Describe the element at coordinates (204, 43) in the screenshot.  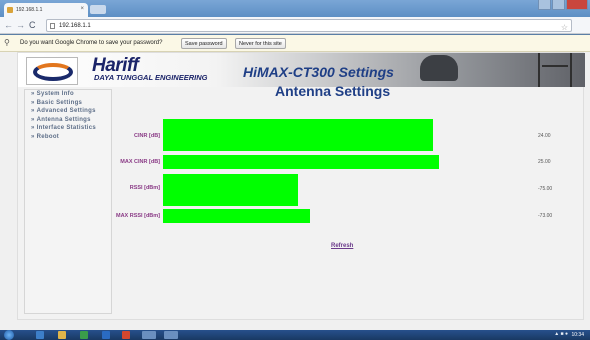
I see `save-password-button: Save password` at that location.